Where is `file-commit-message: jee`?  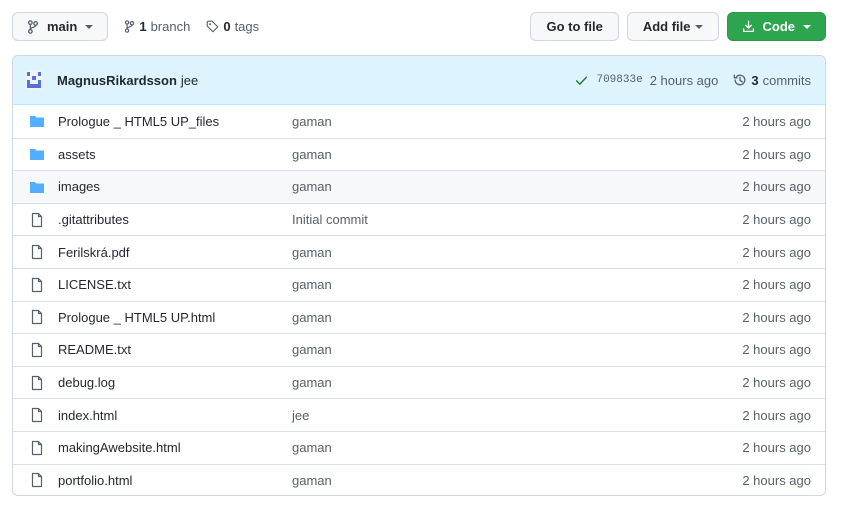
file-commit-message: jee is located at coordinates (517, 415).